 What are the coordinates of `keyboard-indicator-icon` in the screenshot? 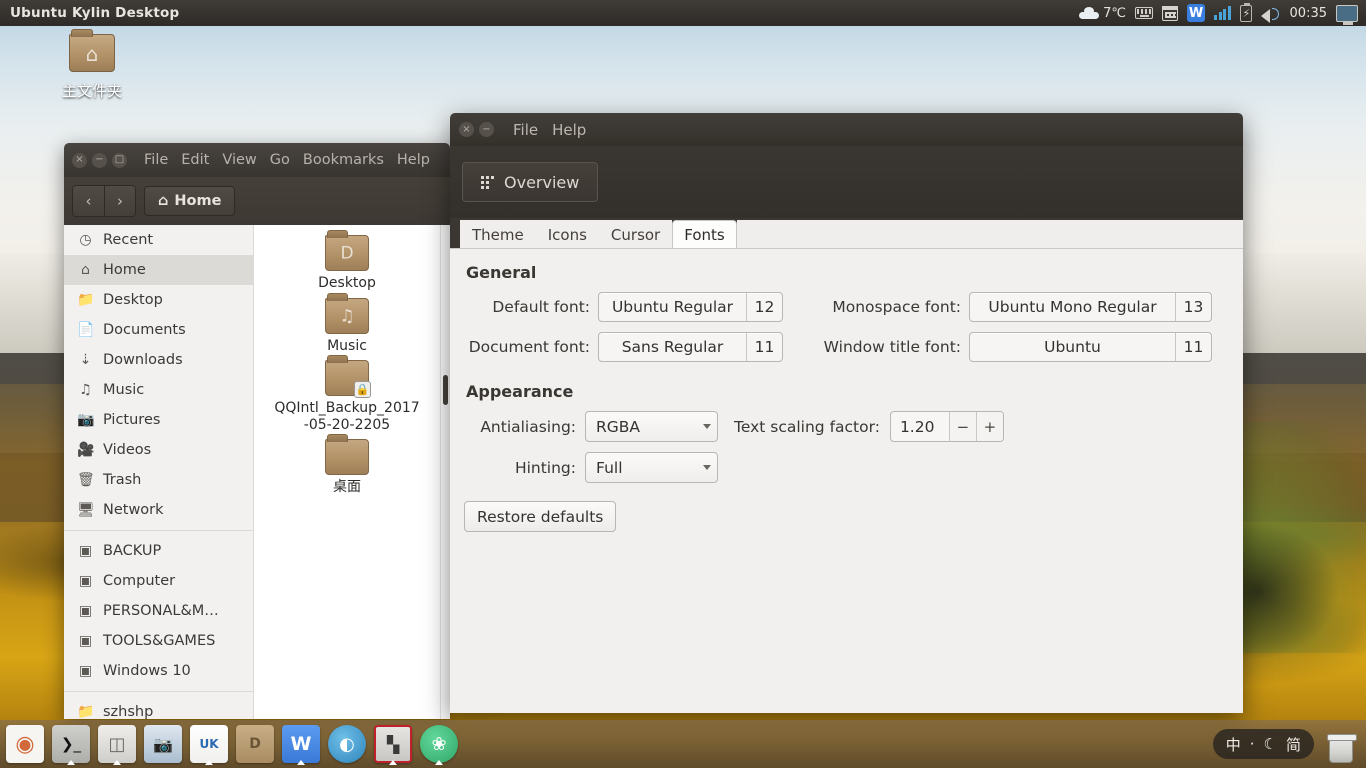 It's located at (1144, 13).